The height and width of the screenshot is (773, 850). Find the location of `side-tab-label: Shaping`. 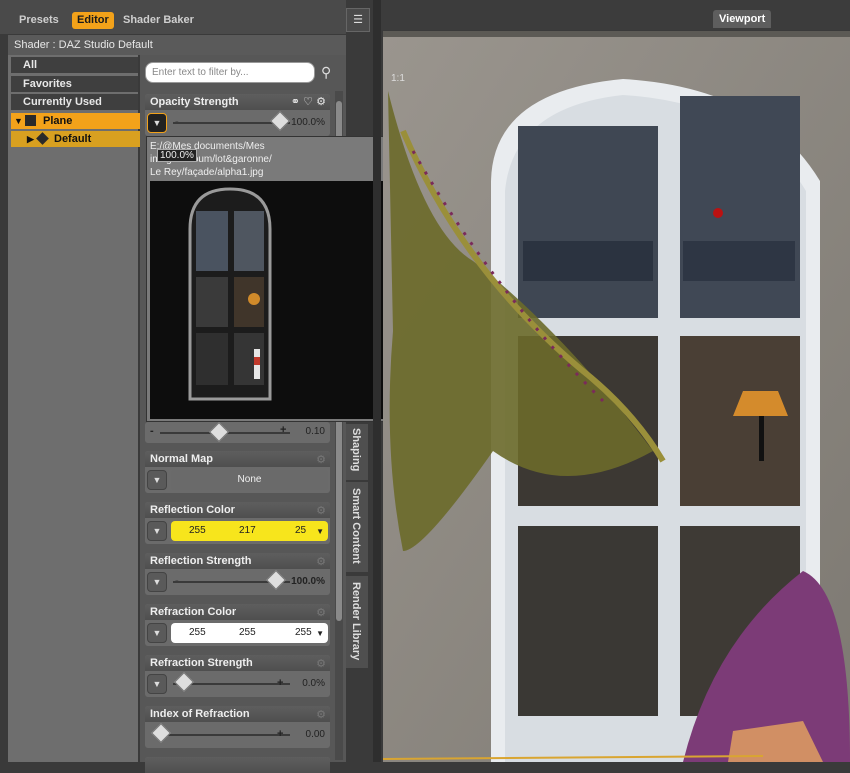

side-tab-label: Shaping is located at coordinates (356, 450).